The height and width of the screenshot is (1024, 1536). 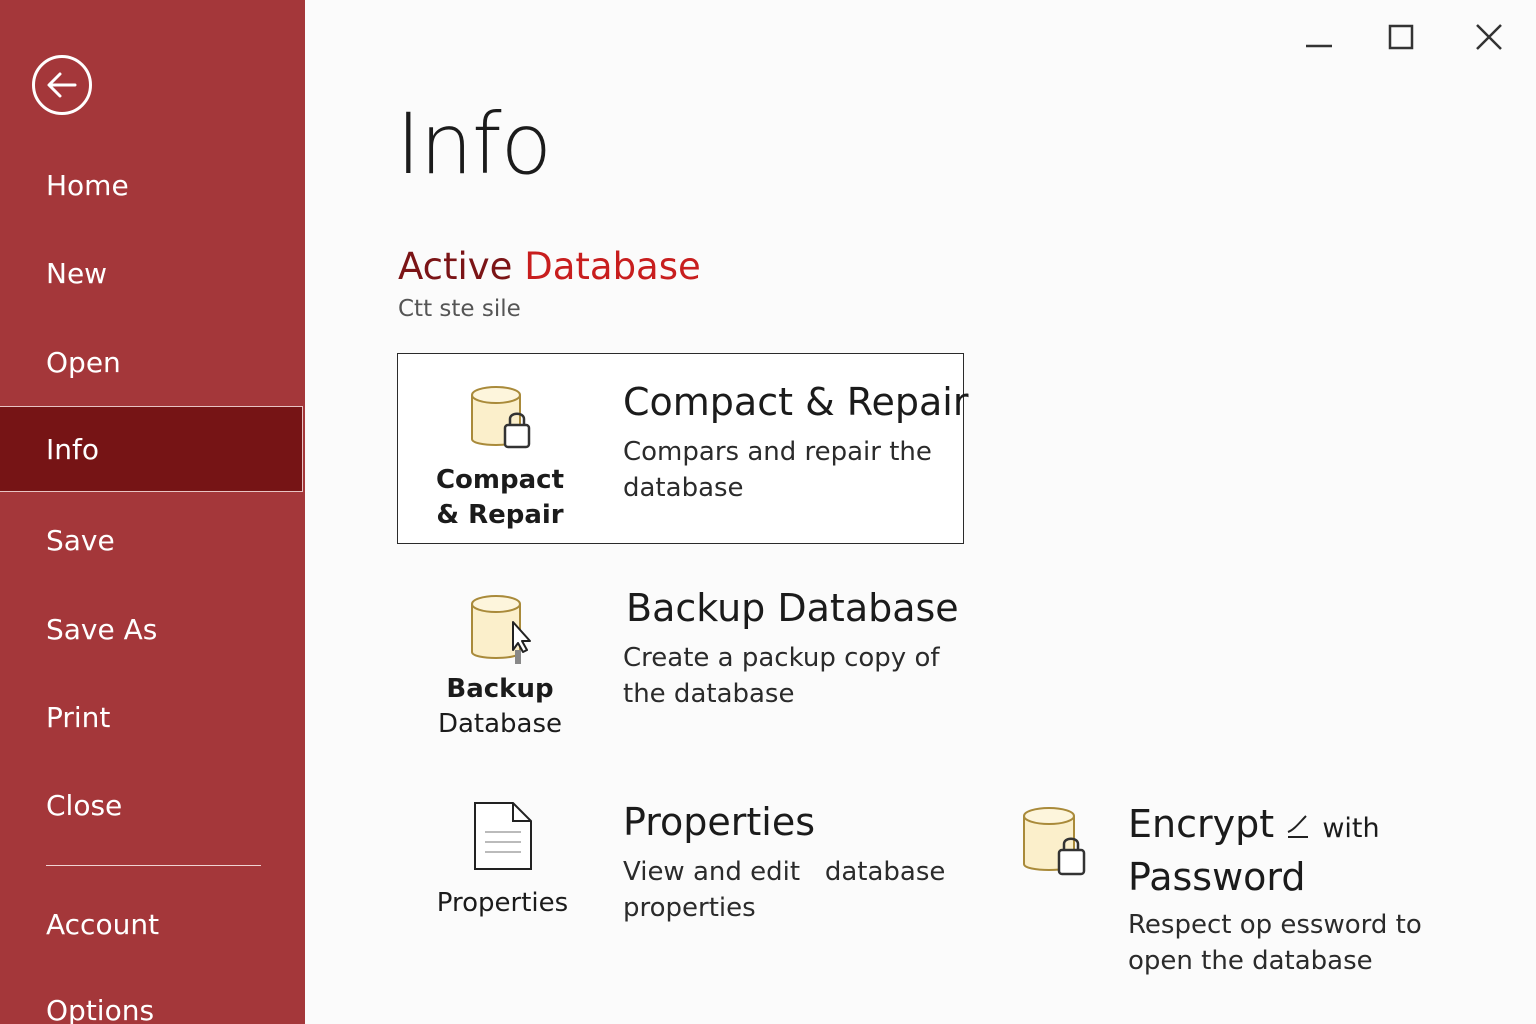 I want to click on compact-desc-line2: database, so click(x=683, y=488).